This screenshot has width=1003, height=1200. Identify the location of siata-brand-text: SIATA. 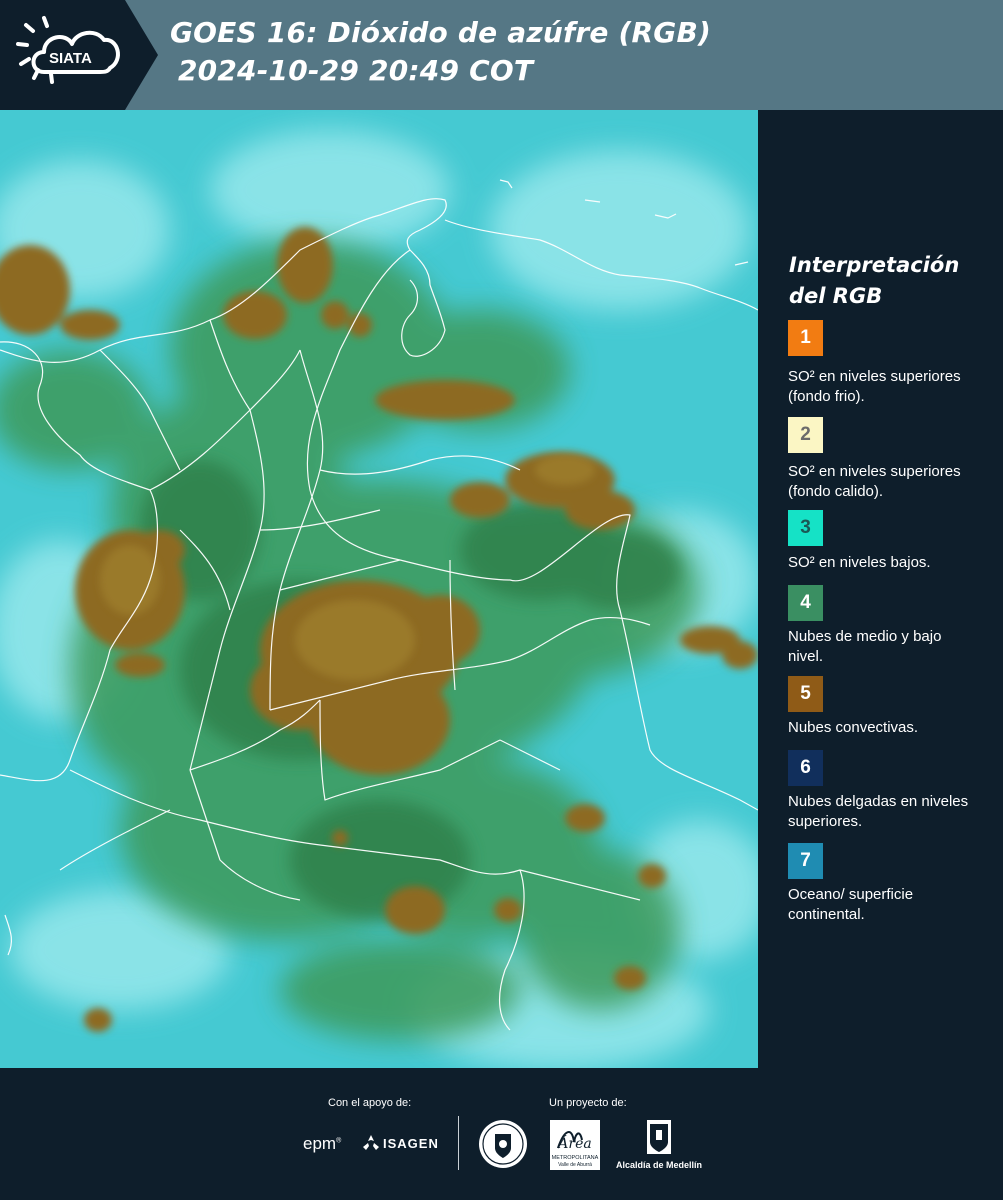
(70, 58).